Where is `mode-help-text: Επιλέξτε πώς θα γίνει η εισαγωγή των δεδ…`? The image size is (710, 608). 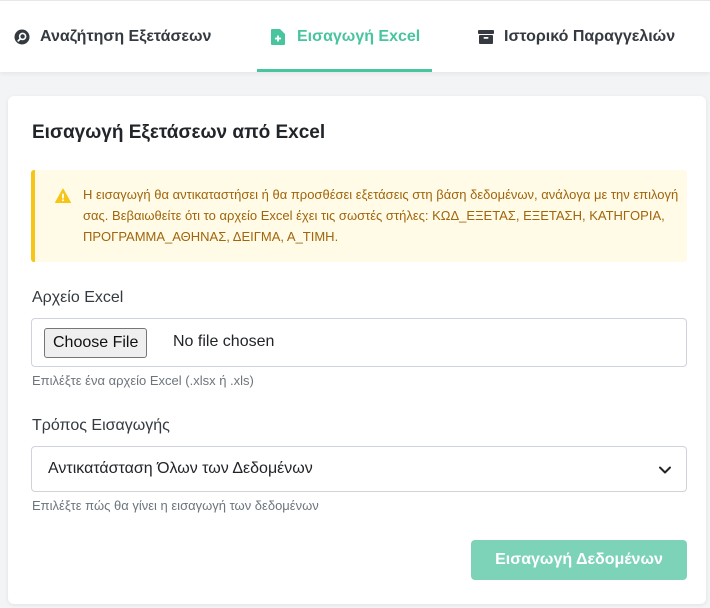
mode-help-text: Επιλέξτε πώς θα γίνει η εισαγωγή των δεδ… is located at coordinates (175, 505).